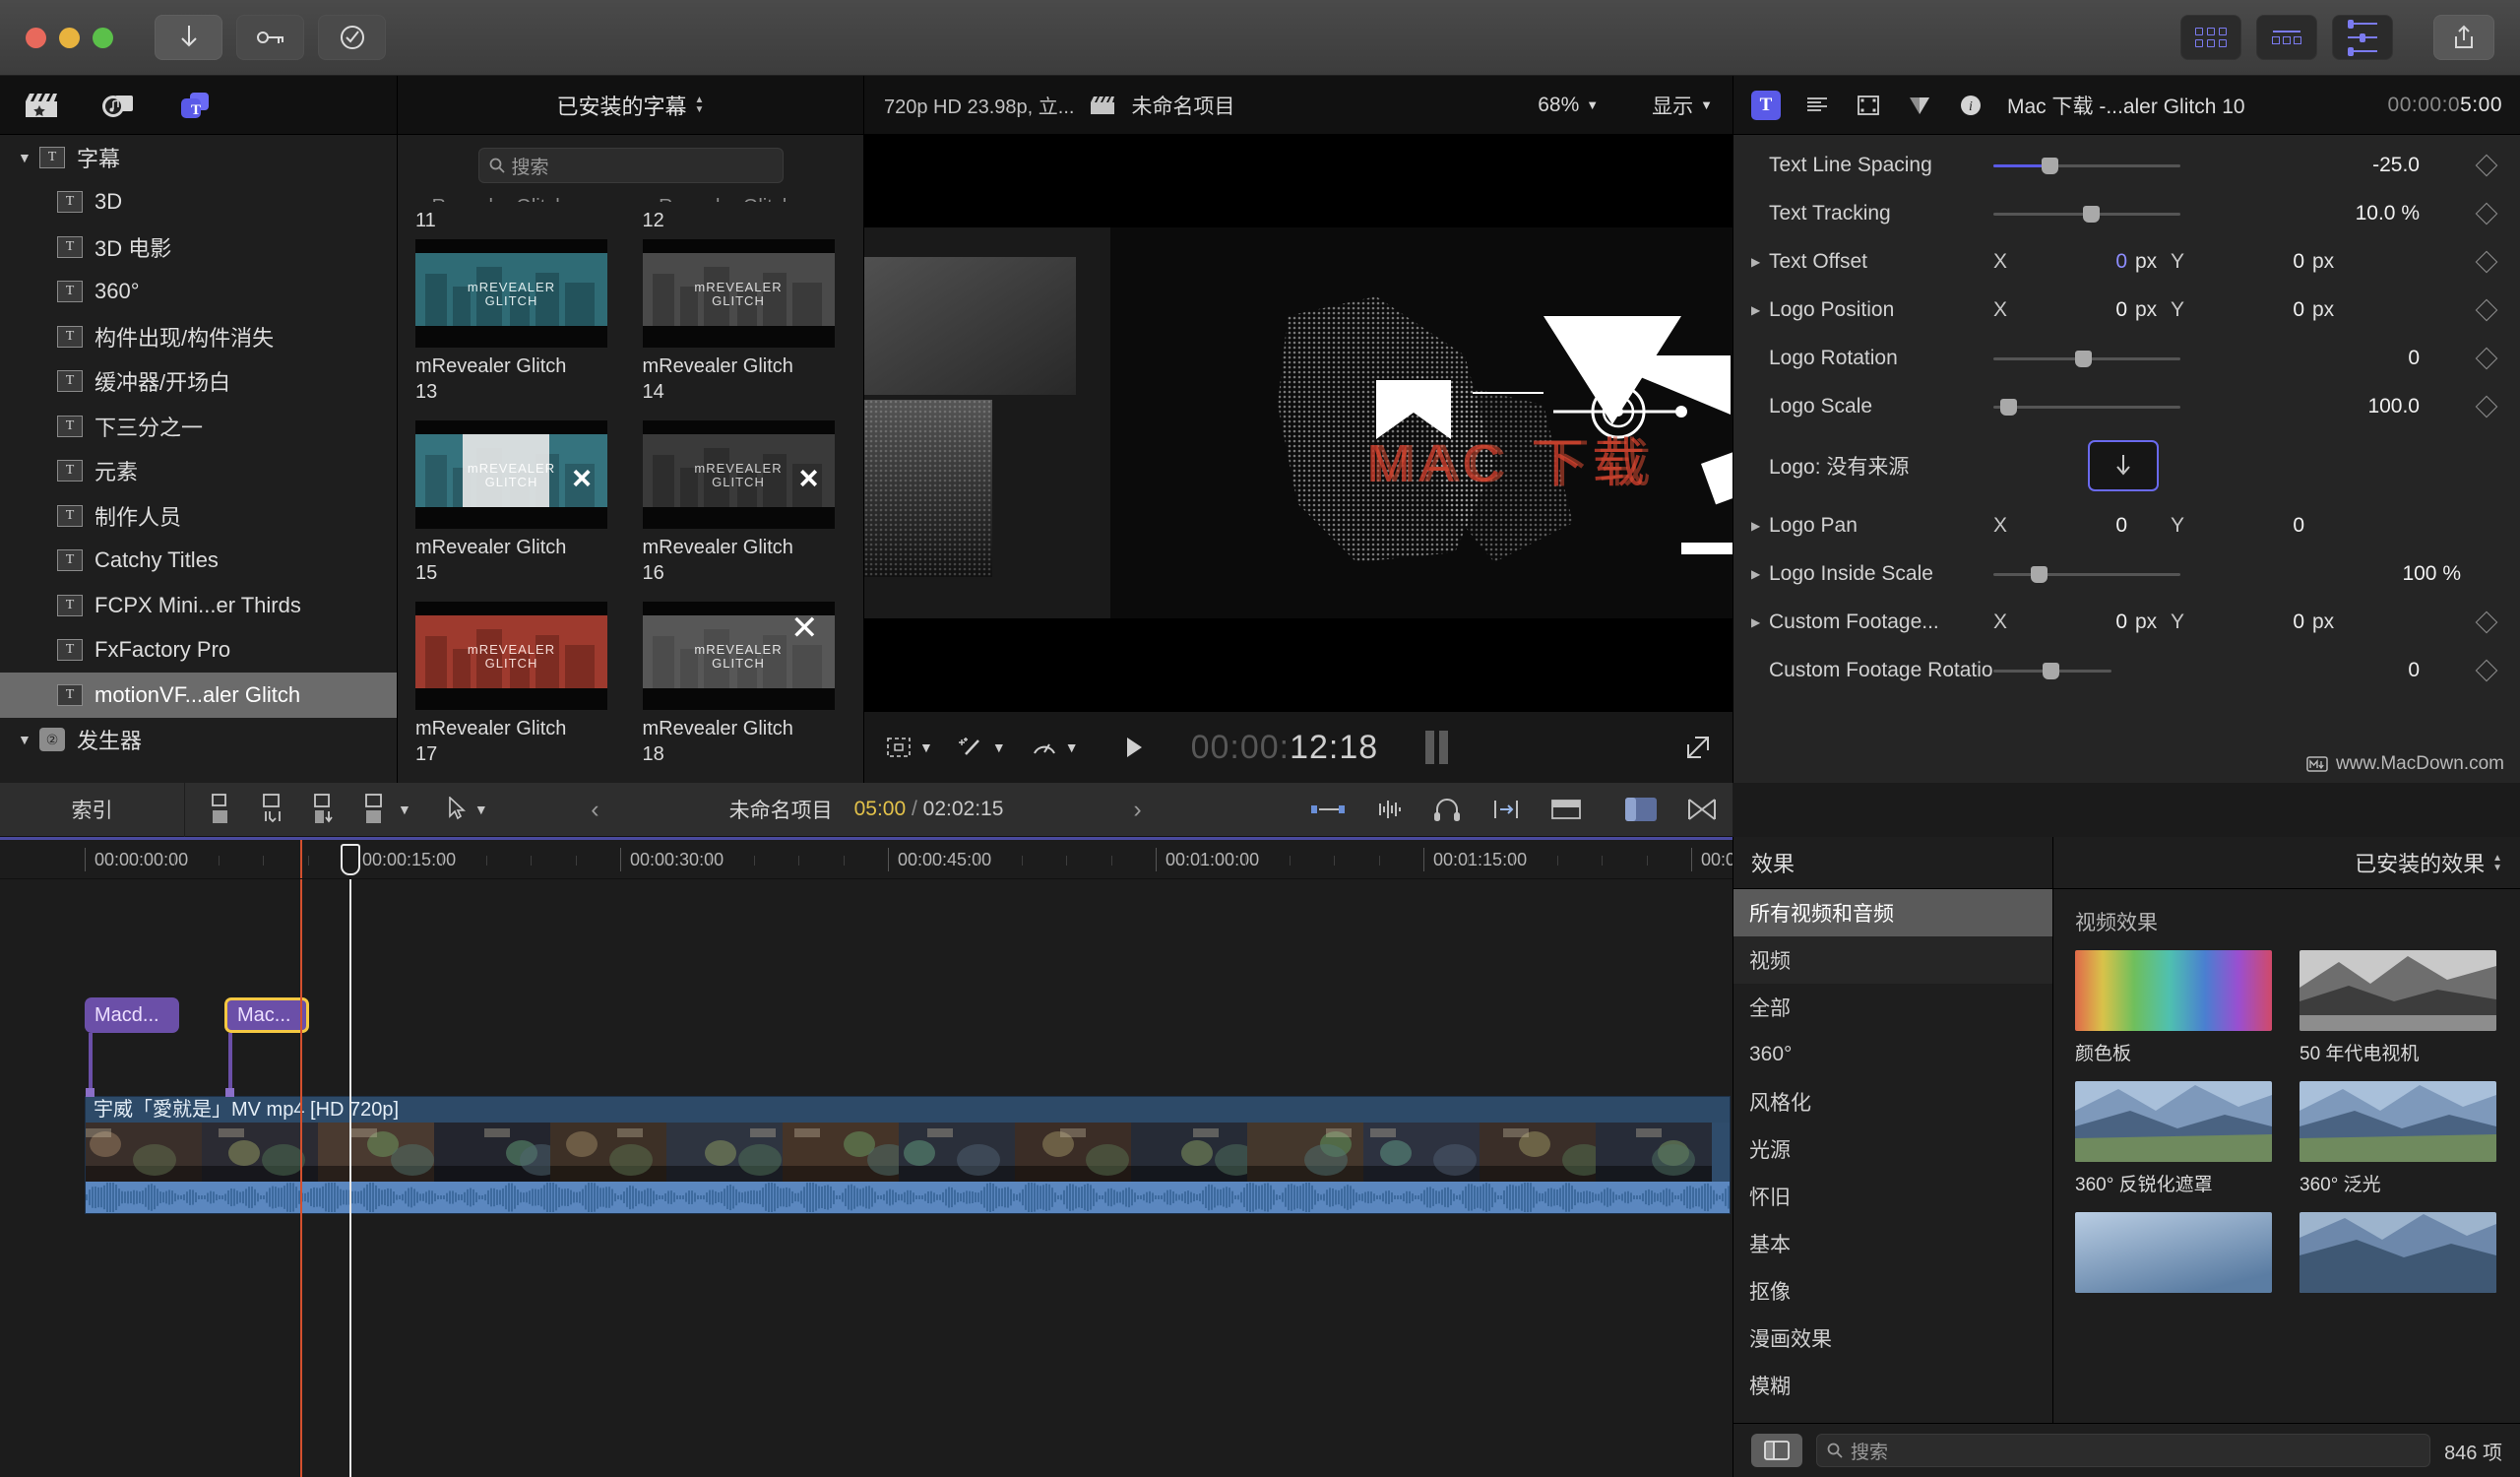 This screenshot has width=2520, height=1477. What do you see at coordinates (198, 382) in the screenshot?
I see `sidebar-item-5: T 缓冲器/开场白` at bounding box center [198, 382].